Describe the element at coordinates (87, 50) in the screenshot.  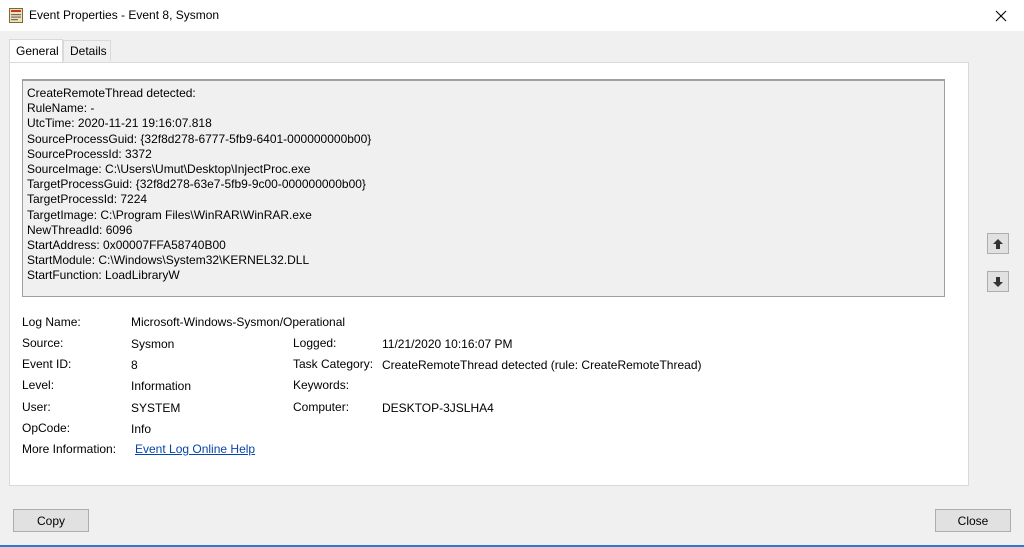
I see `tab-details: Details` at that location.